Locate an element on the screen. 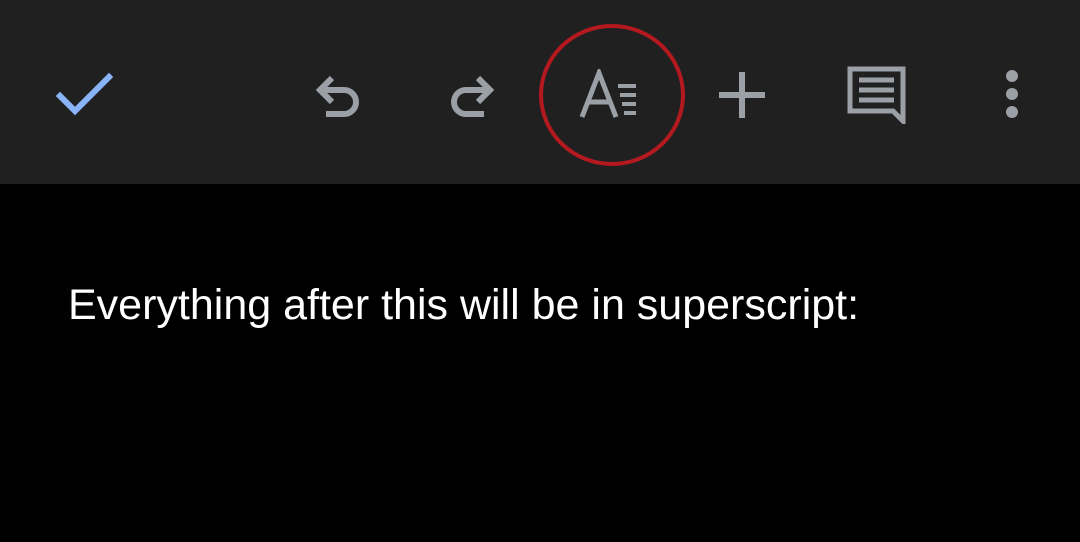  text-format-icon is located at coordinates (607, 93).